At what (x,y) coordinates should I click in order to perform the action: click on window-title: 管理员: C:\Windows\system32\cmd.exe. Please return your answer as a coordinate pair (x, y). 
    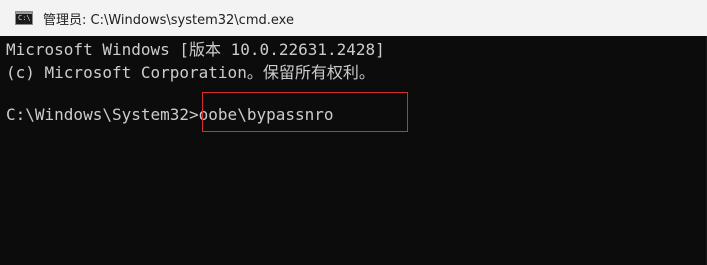
    Looking at the image, I should click on (168, 20).